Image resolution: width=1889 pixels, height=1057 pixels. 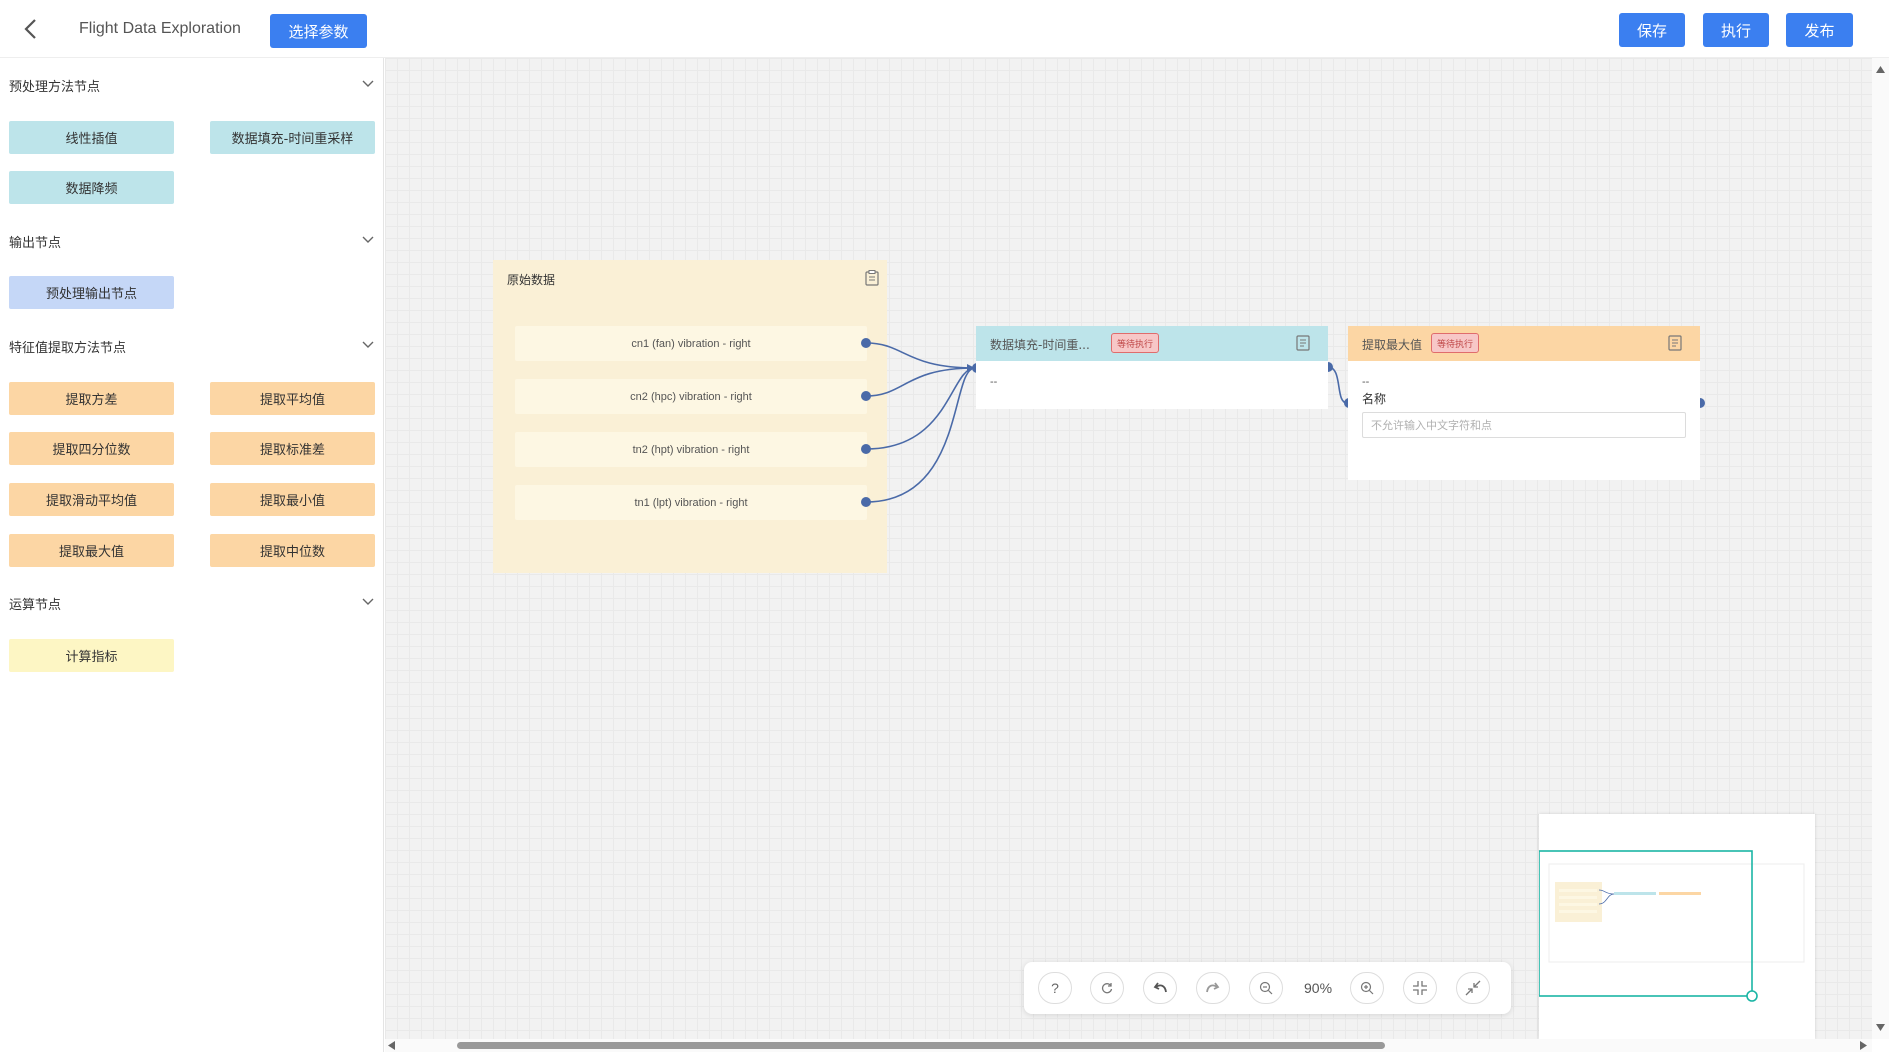 What do you see at coordinates (1652, 30) in the screenshot?
I see `save-button: 保存` at bounding box center [1652, 30].